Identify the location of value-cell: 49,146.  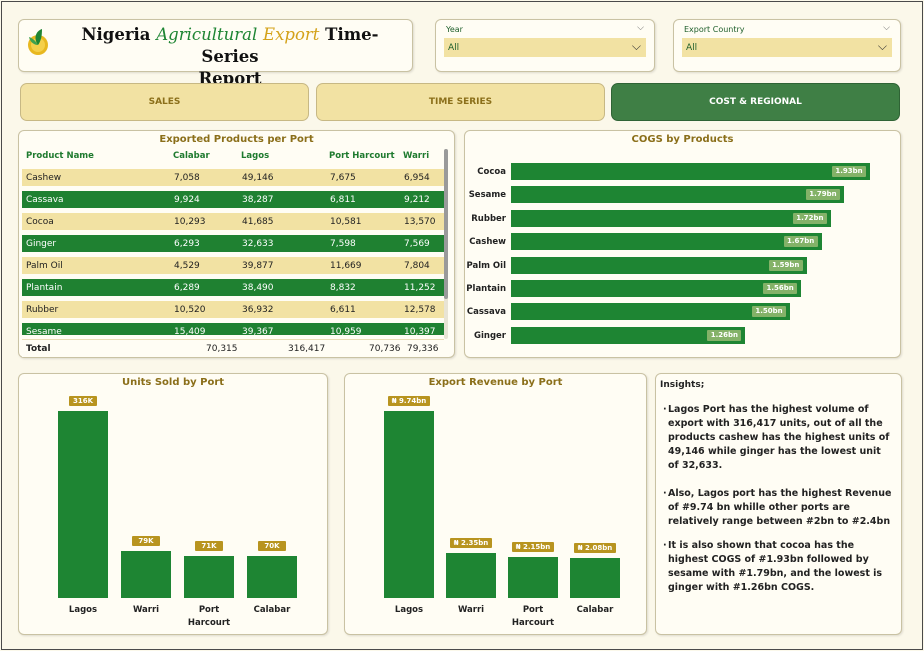
(258, 178).